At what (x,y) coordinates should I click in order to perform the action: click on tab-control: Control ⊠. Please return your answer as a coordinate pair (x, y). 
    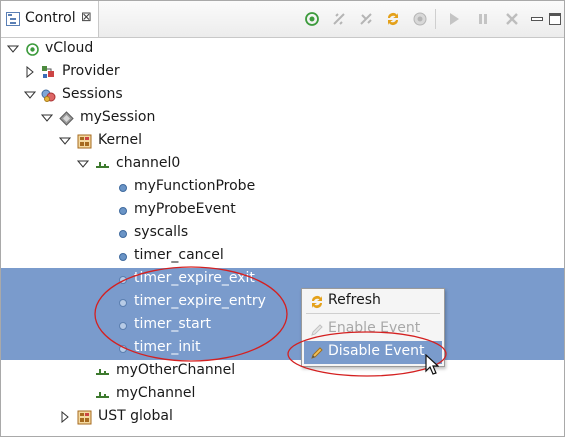
    Looking at the image, I should click on (50, 19).